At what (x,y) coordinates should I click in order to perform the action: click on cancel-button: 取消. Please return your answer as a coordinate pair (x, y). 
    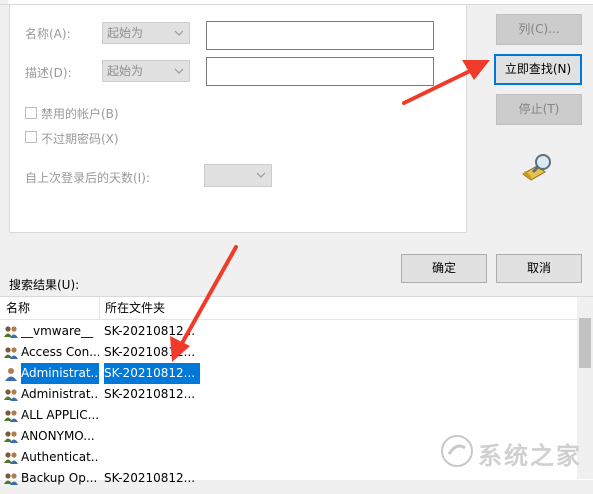
    Looking at the image, I should click on (539, 268).